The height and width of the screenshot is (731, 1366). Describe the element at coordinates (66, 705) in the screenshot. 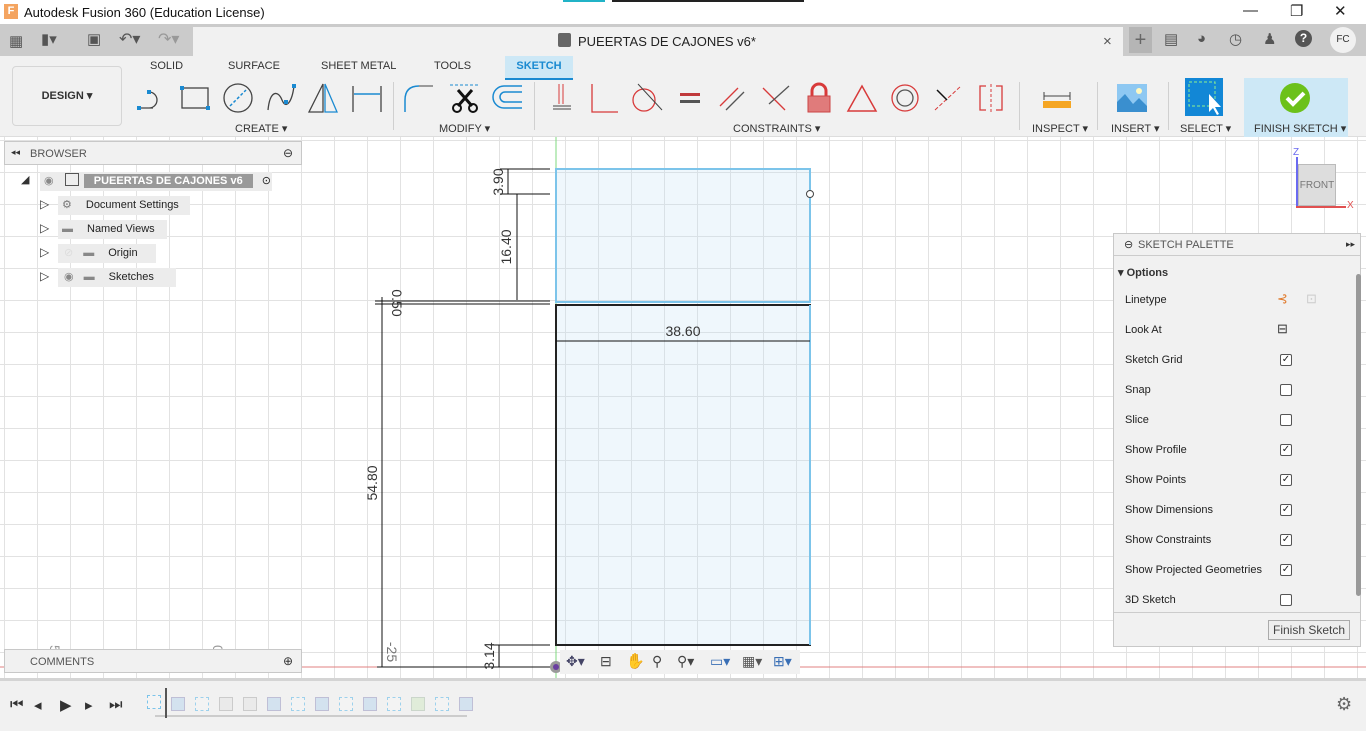

I see `play-icon: ▶` at that location.